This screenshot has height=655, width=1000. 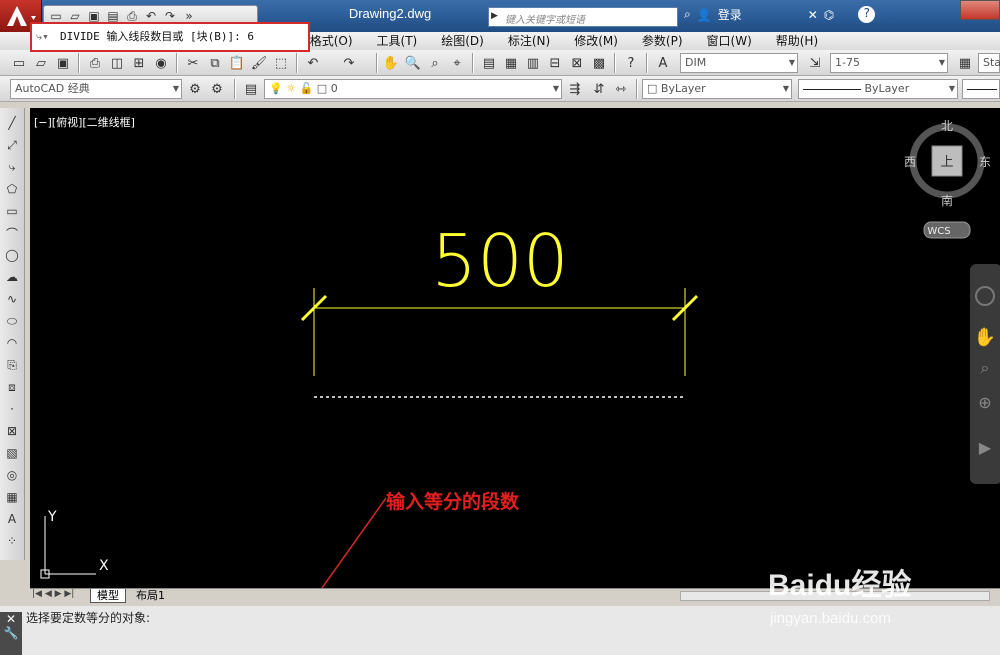 What do you see at coordinates (729, 41) in the screenshot?
I see `menu-item: 窗口(W)` at bounding box center [729, 41].